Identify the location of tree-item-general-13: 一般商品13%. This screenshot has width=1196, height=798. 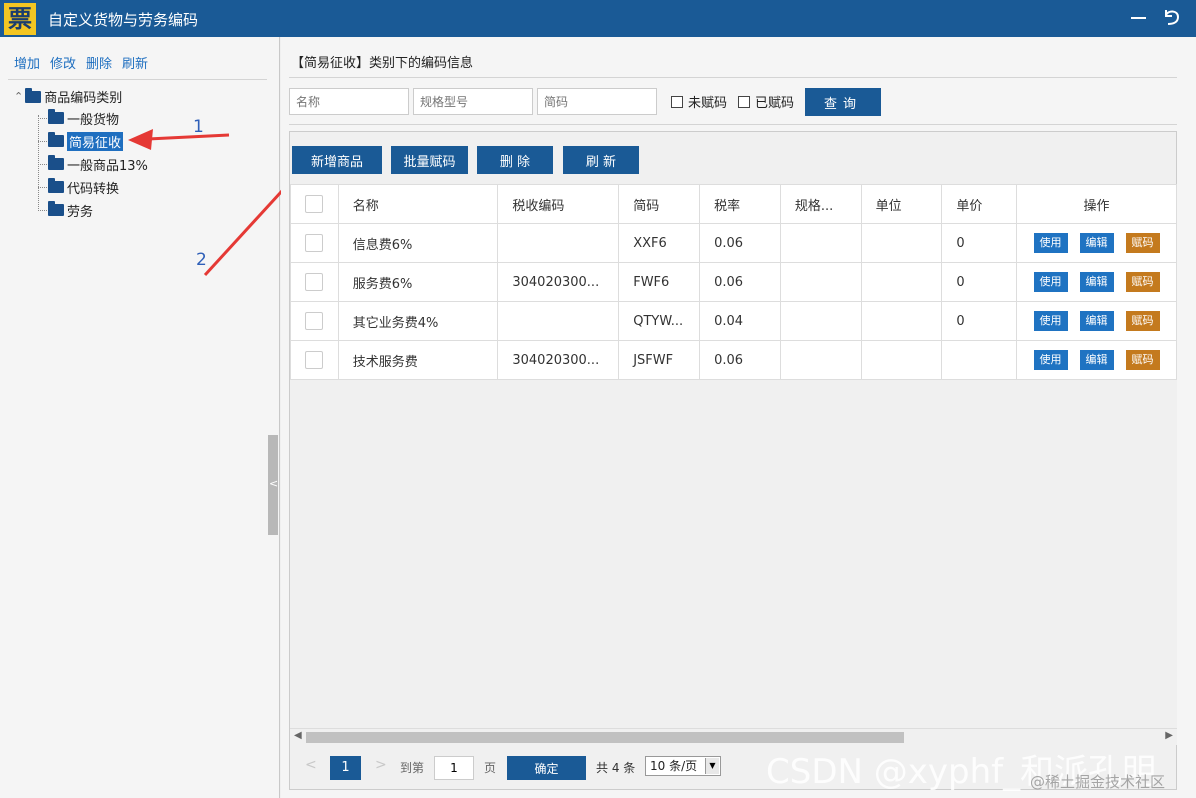
(98, 164).